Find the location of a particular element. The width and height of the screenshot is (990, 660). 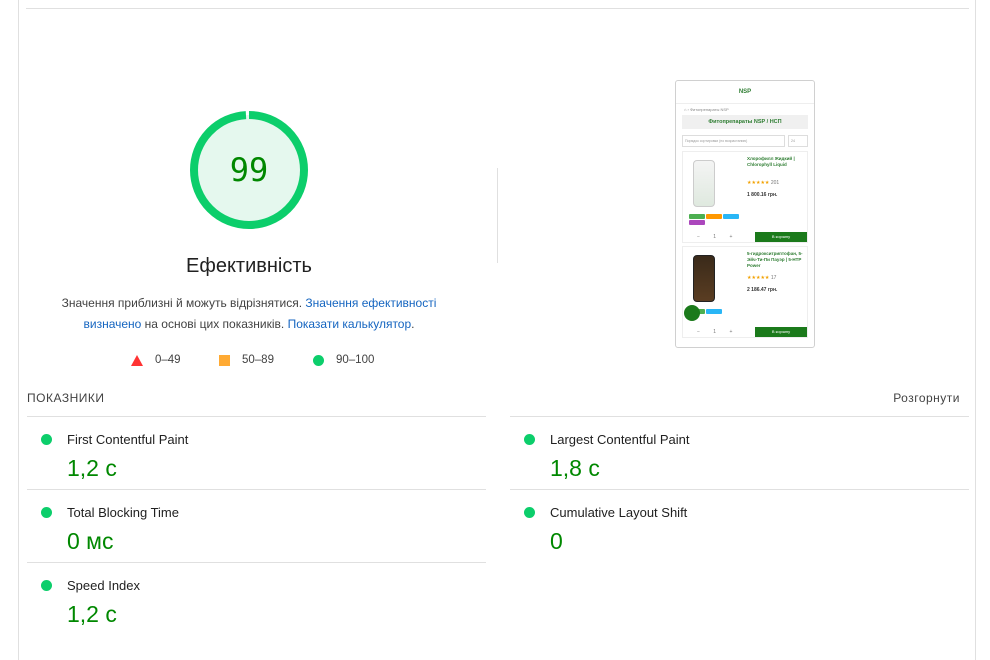

metric-speed-index: Speed Index 1,2 с is located at coordinates (247, 598).